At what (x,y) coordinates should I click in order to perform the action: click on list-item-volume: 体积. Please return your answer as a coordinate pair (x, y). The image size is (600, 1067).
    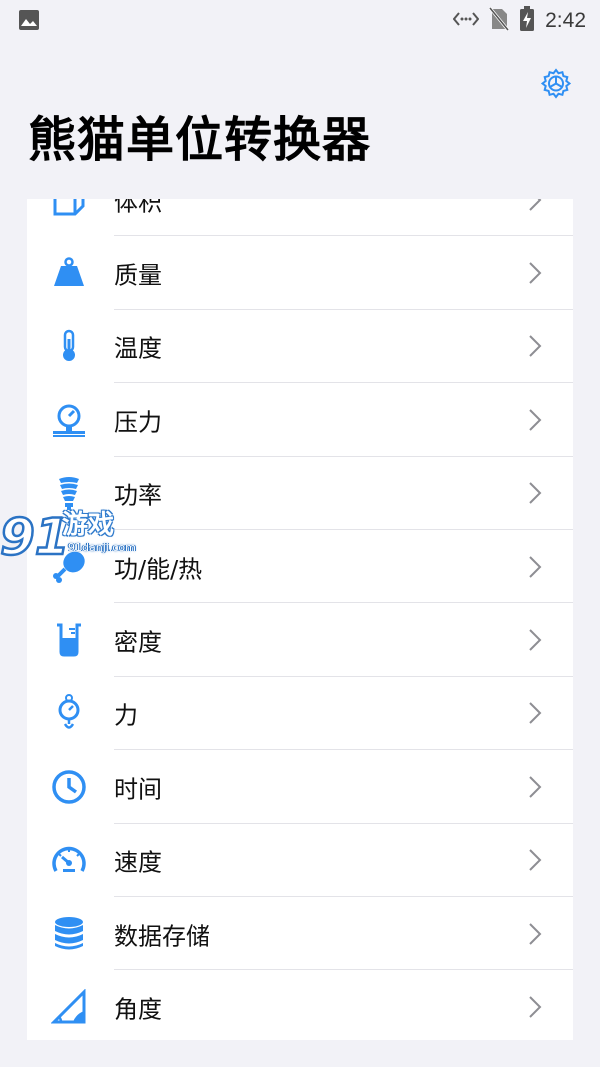
    Looking at the image, I should click on (300, 218).